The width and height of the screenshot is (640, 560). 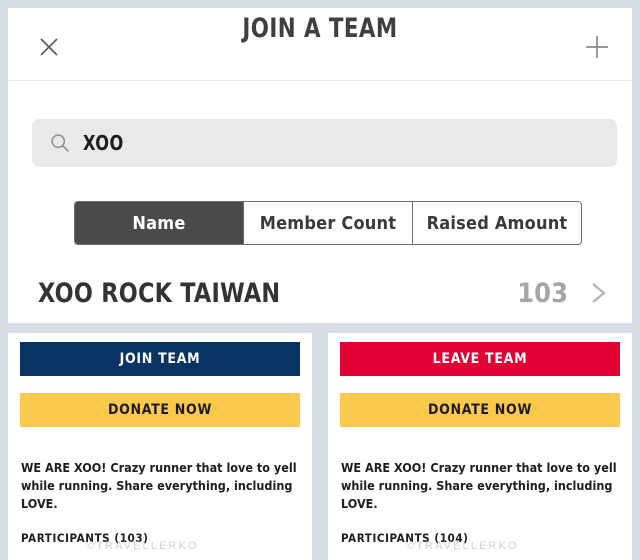 I want to click on header-divider, so click(x=320, y=80).